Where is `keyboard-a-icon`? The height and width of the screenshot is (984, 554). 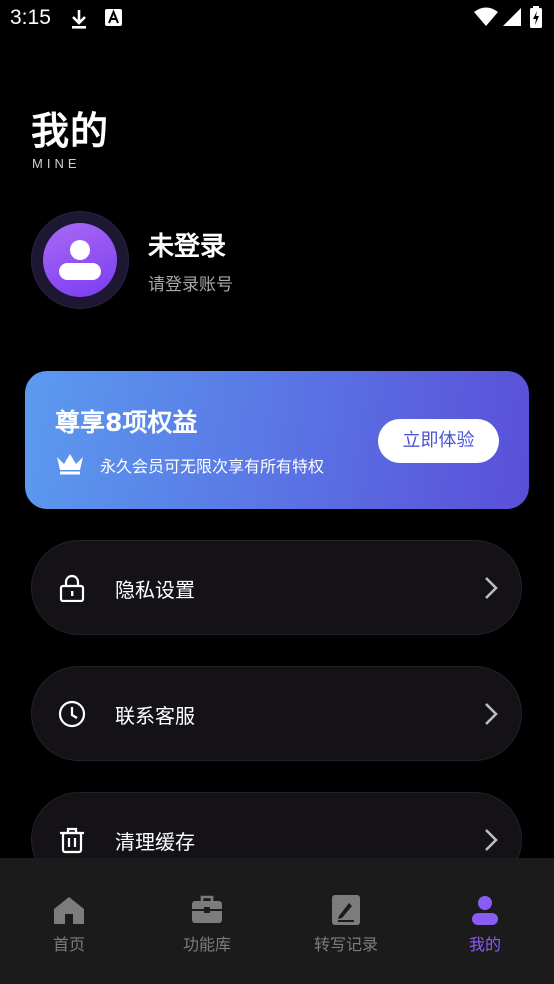
keyboard-a-icon is located at coordinates (113, 17).